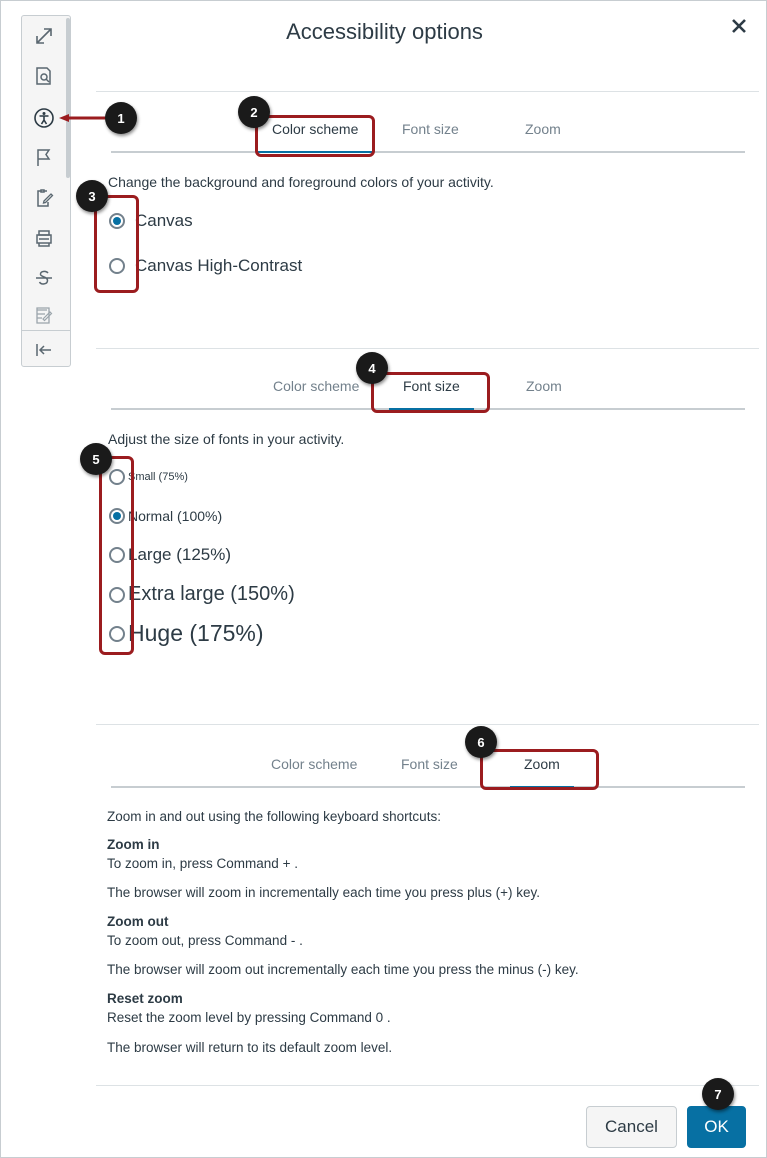 Image resolution: width=767 pixels, height=1158 pixels. I want to click on zoom-out-line: To zoom out, press Command - ., so click(205, 940).